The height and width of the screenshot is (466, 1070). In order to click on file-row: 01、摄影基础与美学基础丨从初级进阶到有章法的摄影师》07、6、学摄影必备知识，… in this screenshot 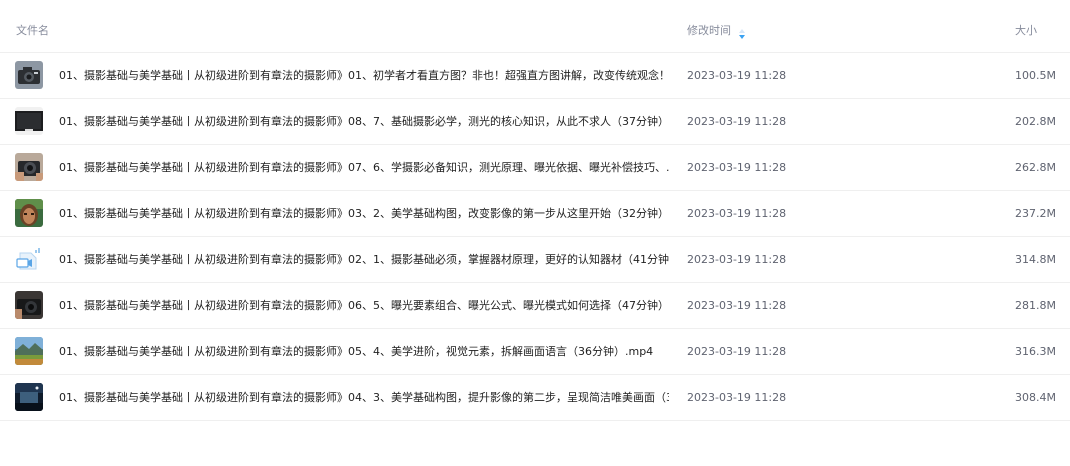, I will do `click(535, 168)`.